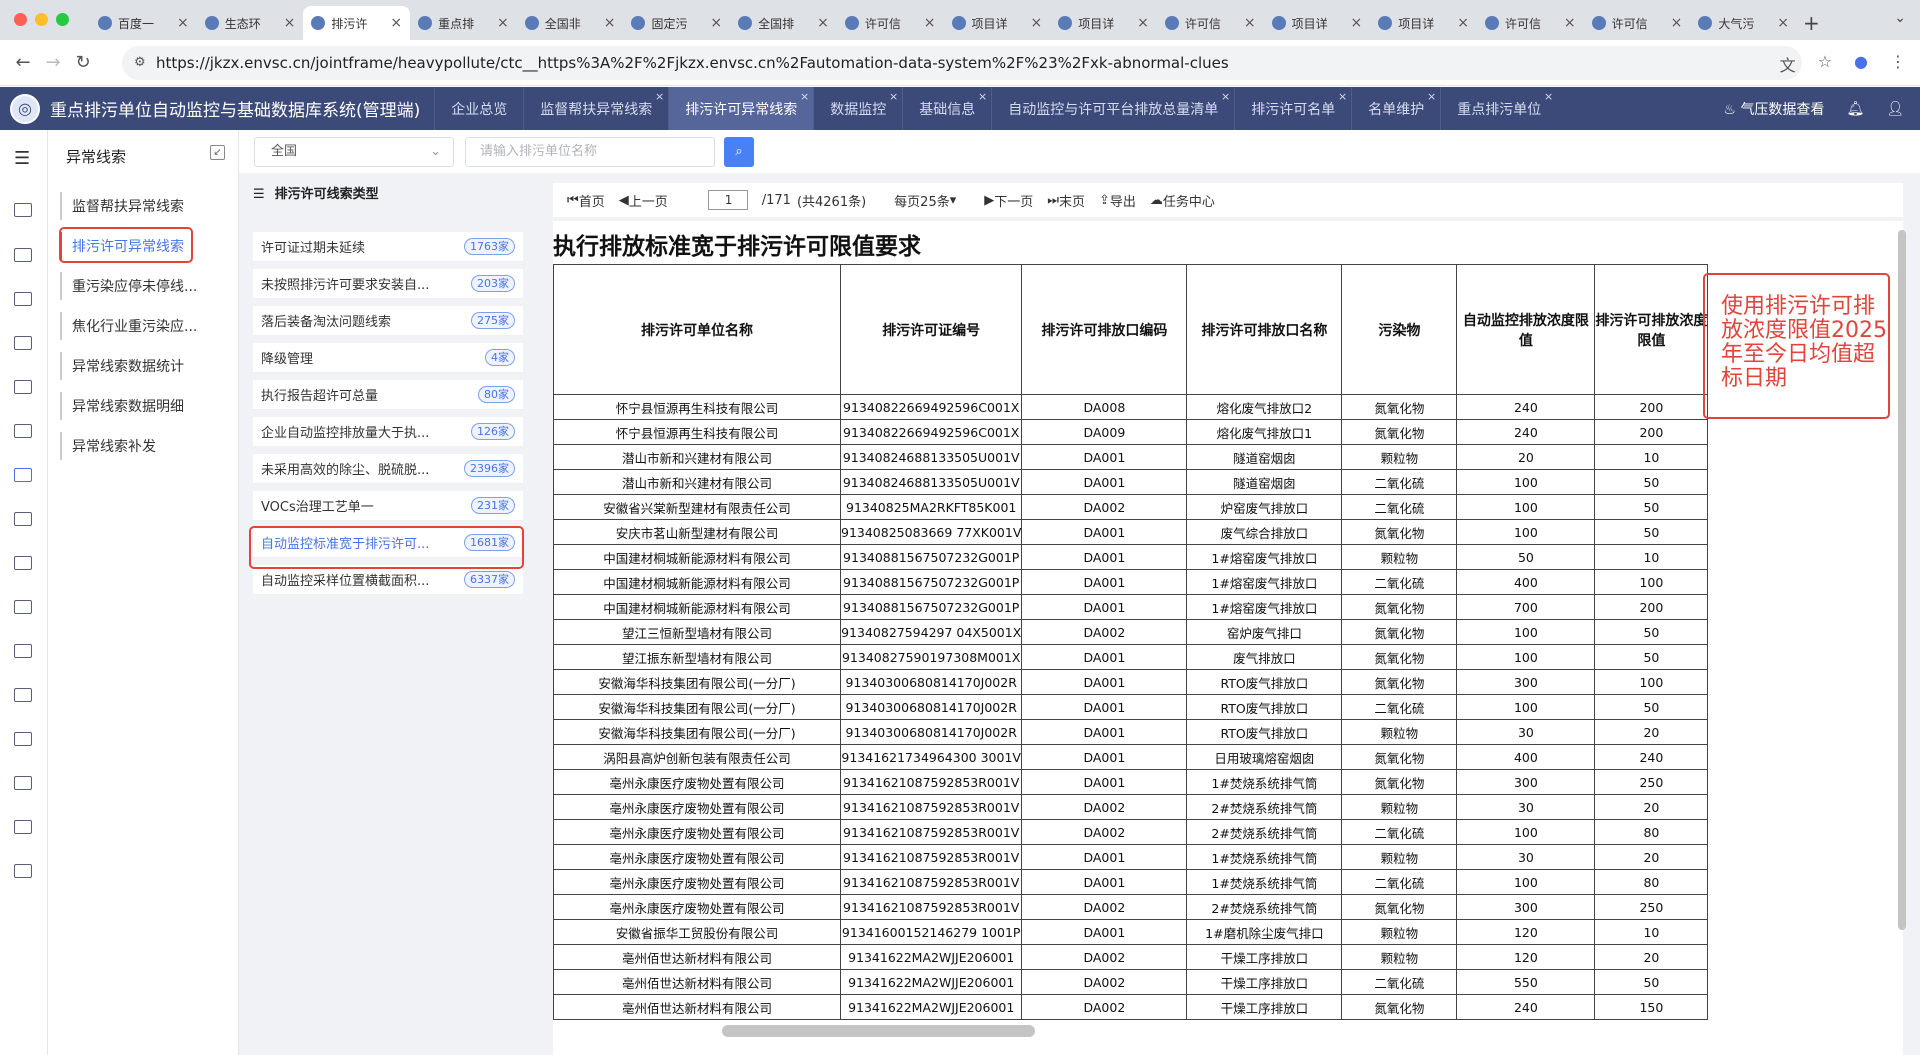 The height and width of the screenshot is (1055, 1920). Describe the element at coordinates (1895, 109) in the screenshot. I see `user-icon: 👤︎` at that location.